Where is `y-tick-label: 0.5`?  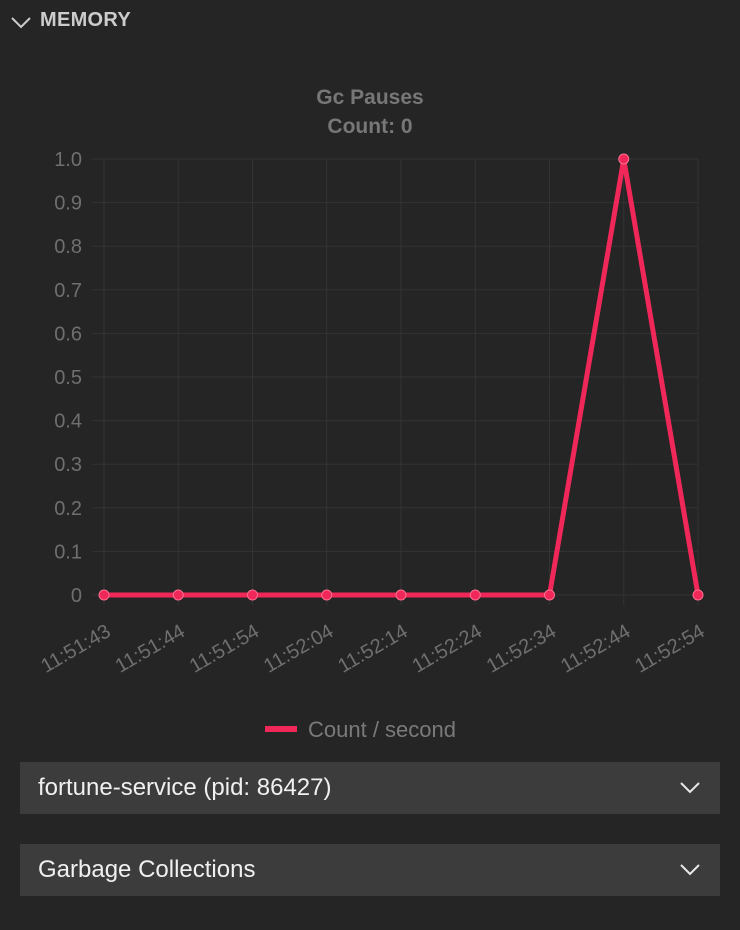 y-tick-label: 0.5 is located at coordinates (68, 378).